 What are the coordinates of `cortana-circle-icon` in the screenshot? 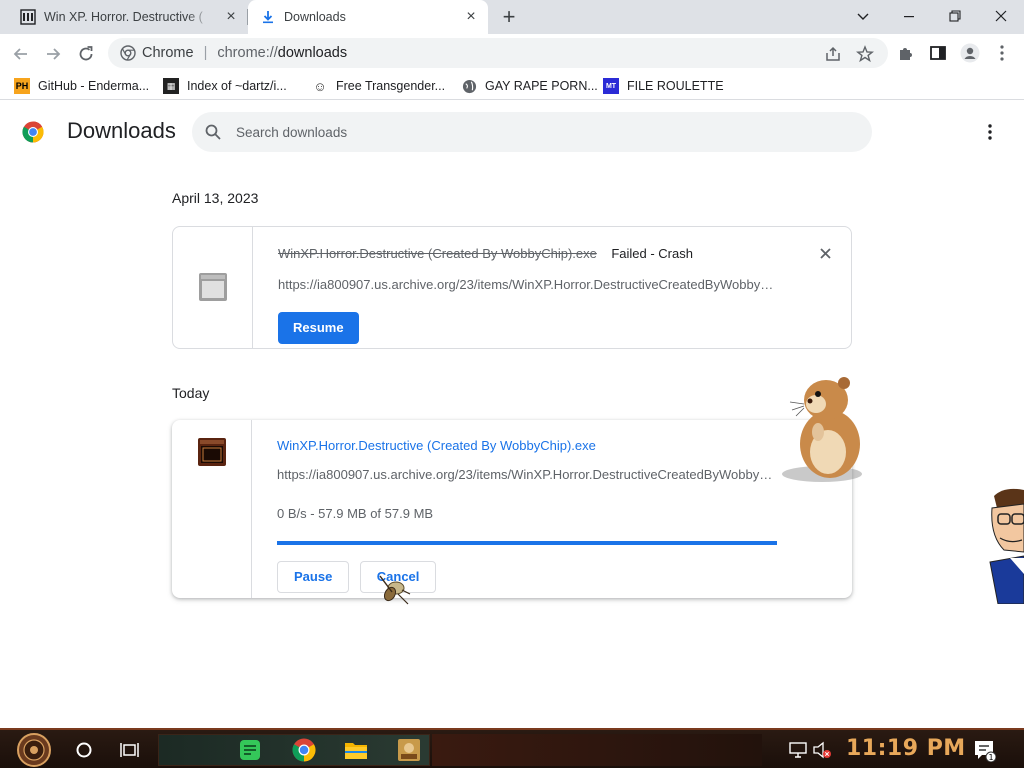 It's located at (84, 750).